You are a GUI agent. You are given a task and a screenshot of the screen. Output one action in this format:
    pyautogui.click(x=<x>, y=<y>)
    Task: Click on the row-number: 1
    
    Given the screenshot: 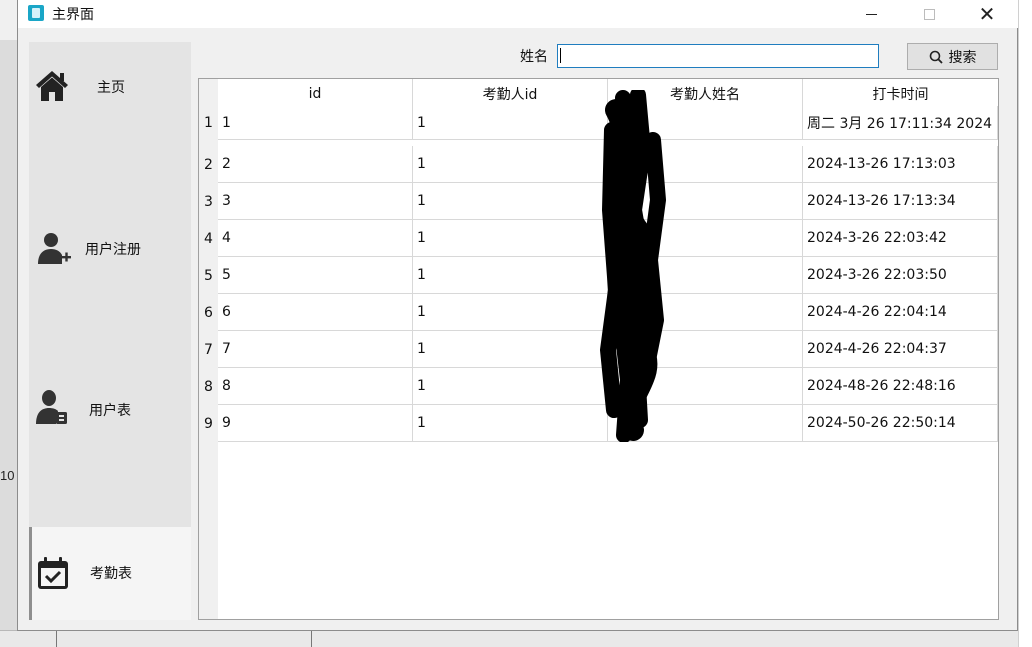 What is the action you would take?
    pyautogui.click(x=208, y=123)
    